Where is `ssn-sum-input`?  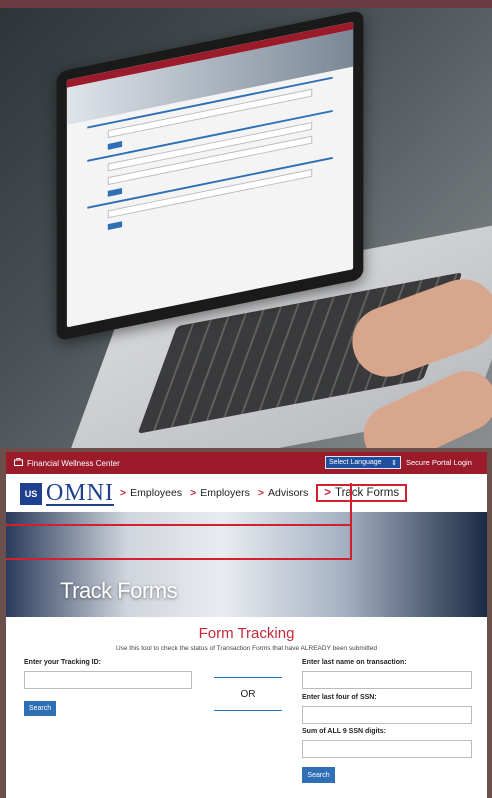
ssn-sum-input is located at coordinates (387, 749).